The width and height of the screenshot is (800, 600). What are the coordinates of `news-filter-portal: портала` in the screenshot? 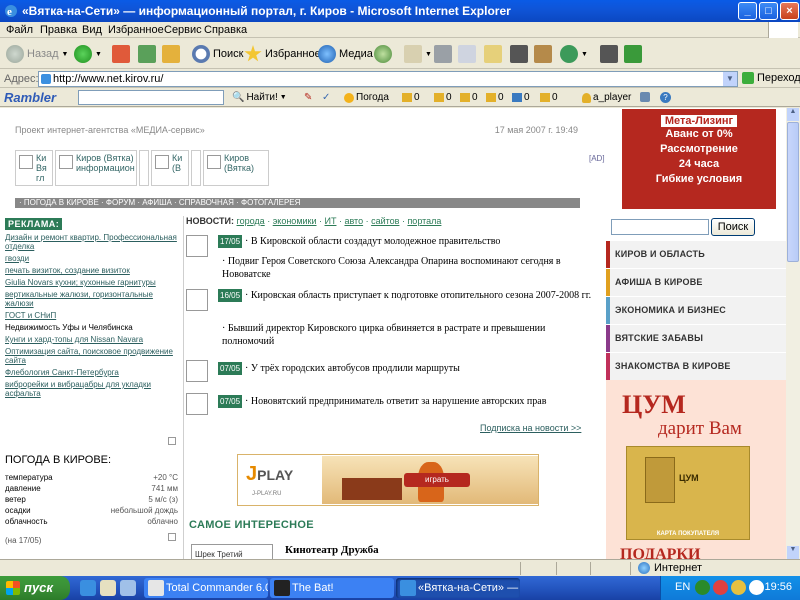 It's located at (424, 221).